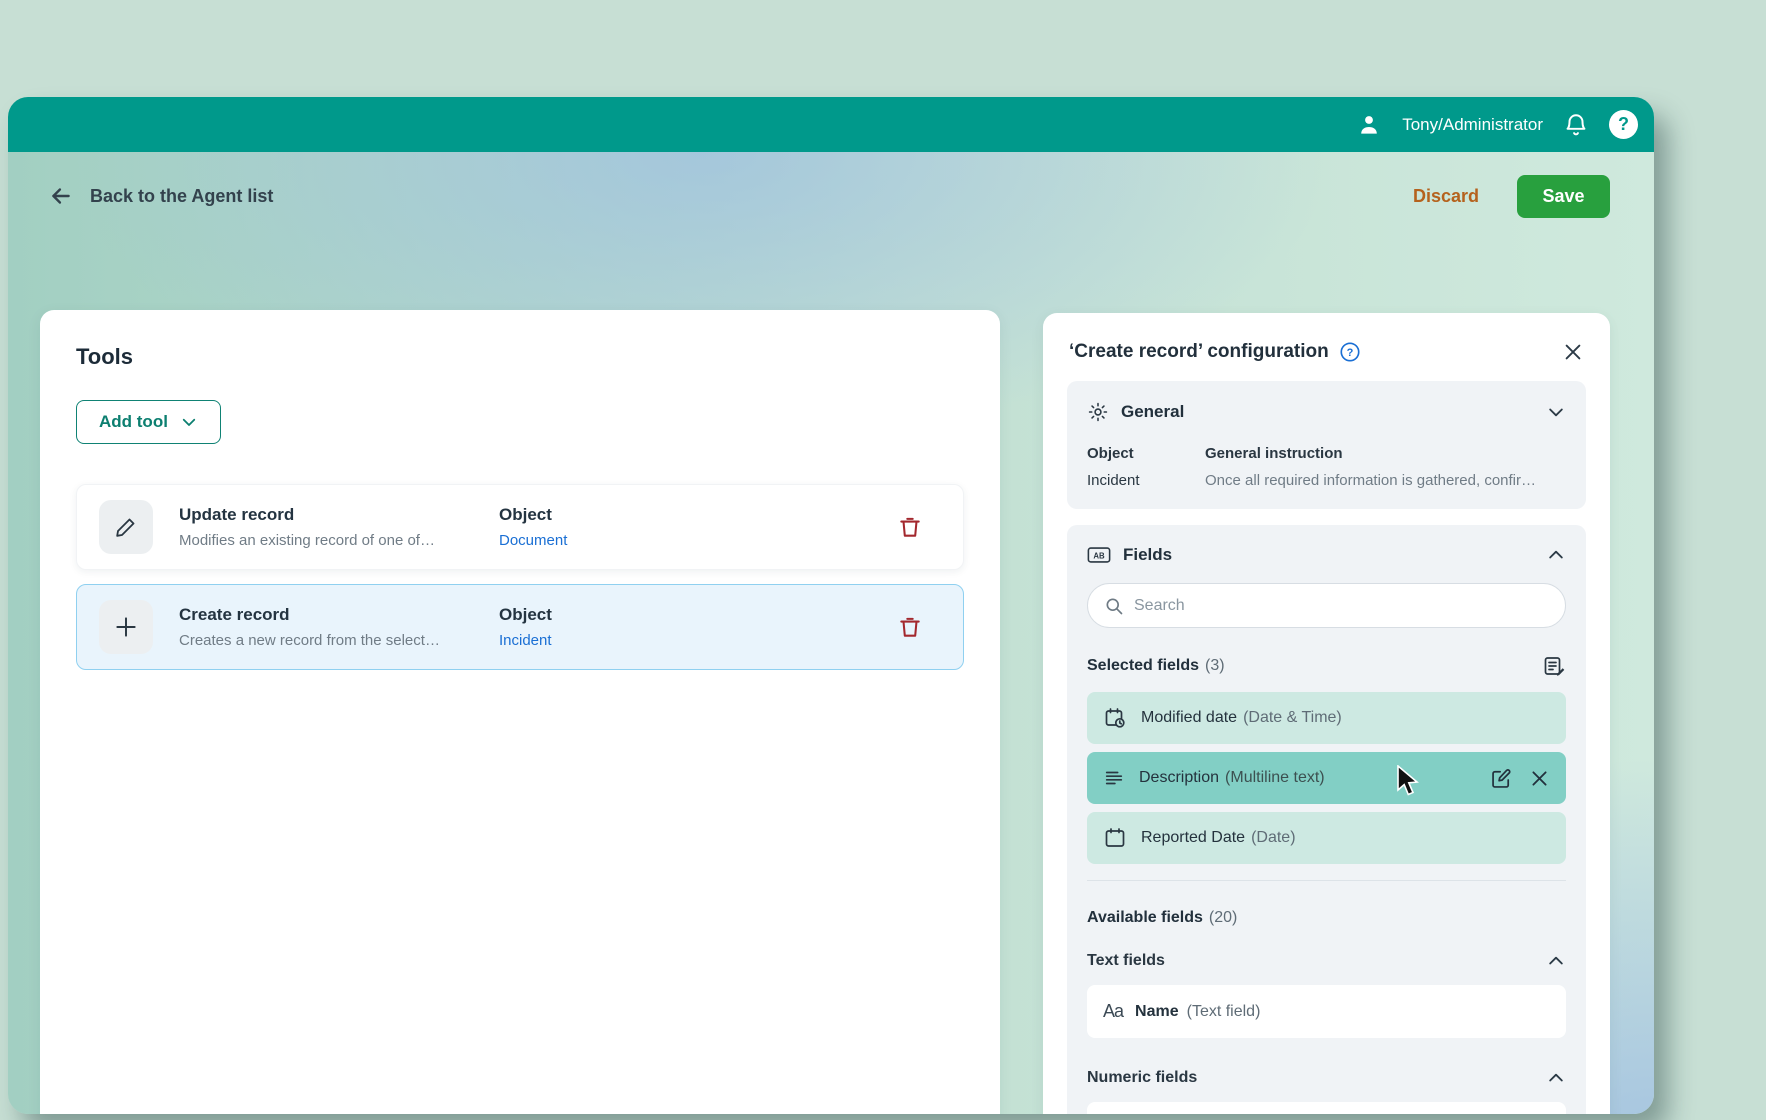  I want to click on fields-section-header: AB Fields, so click(1326, 555).